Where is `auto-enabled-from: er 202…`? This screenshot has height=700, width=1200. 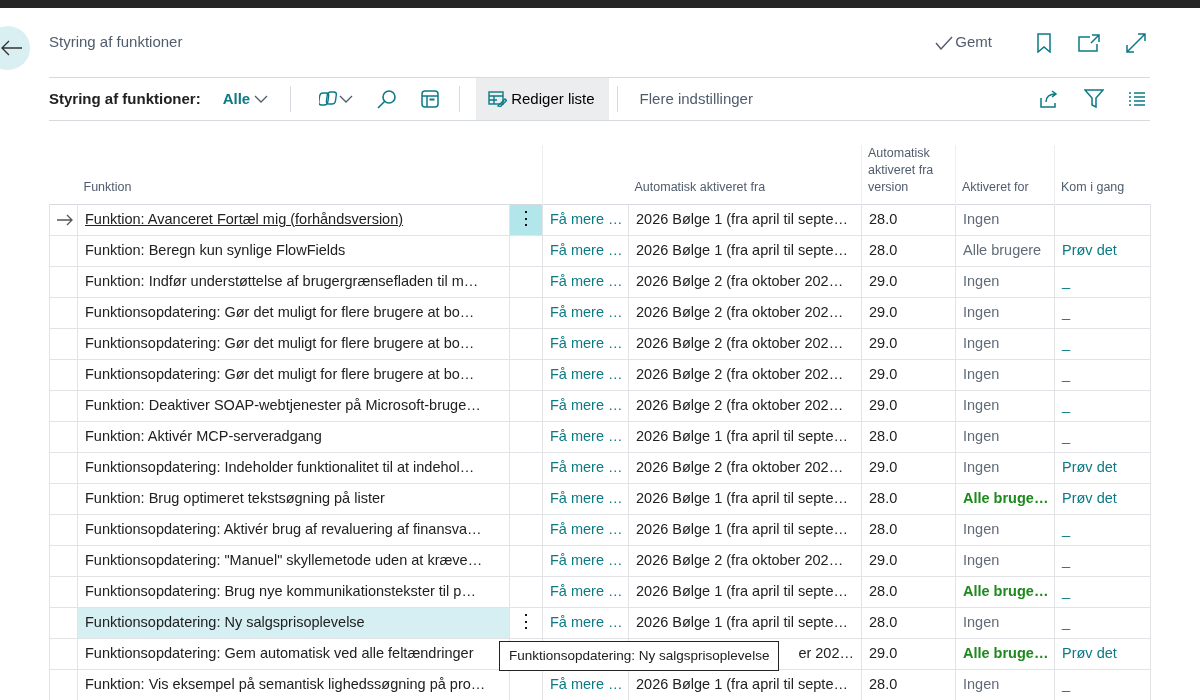 auto-enabled-from: er 202… is located at coordinates (826, 652).